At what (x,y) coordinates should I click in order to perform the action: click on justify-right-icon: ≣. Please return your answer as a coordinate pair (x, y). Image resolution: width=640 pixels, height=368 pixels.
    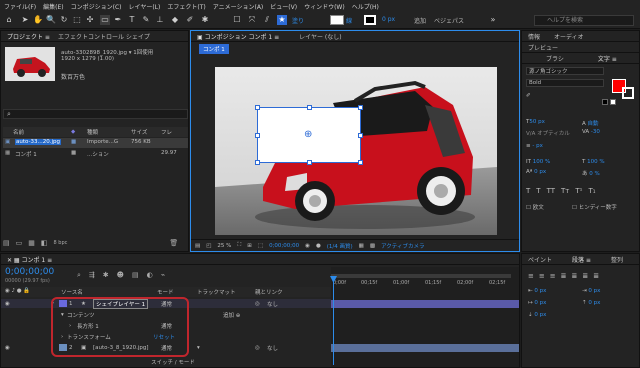
    Looking at the image, I should click on (585, 276).